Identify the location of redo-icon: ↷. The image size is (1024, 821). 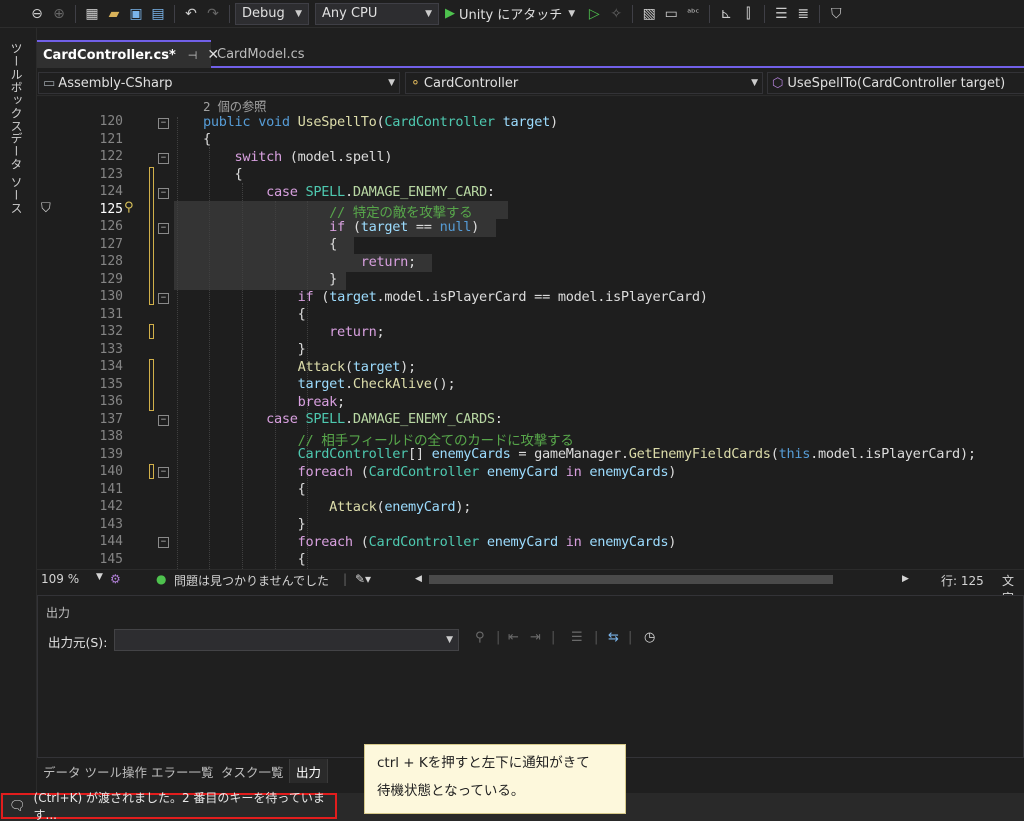
(213, 14).